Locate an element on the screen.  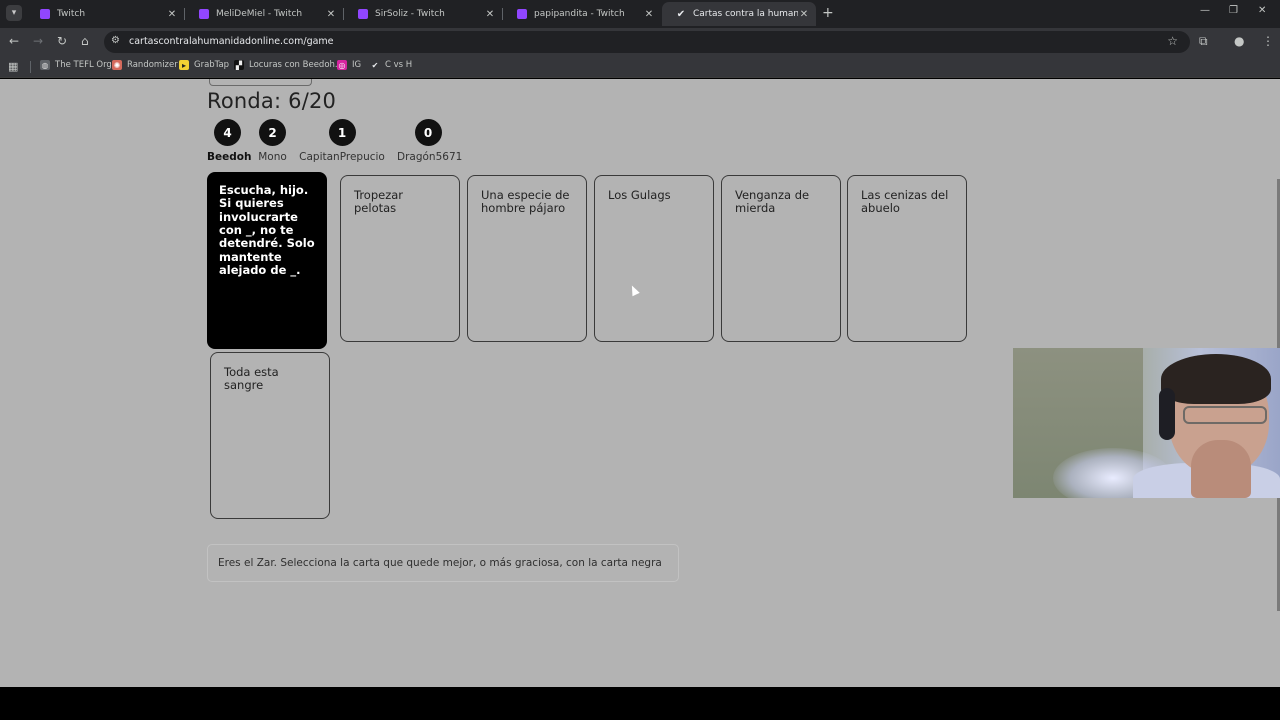
tab-twitch: Twitch ✕ is located at coordinates (105, 14).